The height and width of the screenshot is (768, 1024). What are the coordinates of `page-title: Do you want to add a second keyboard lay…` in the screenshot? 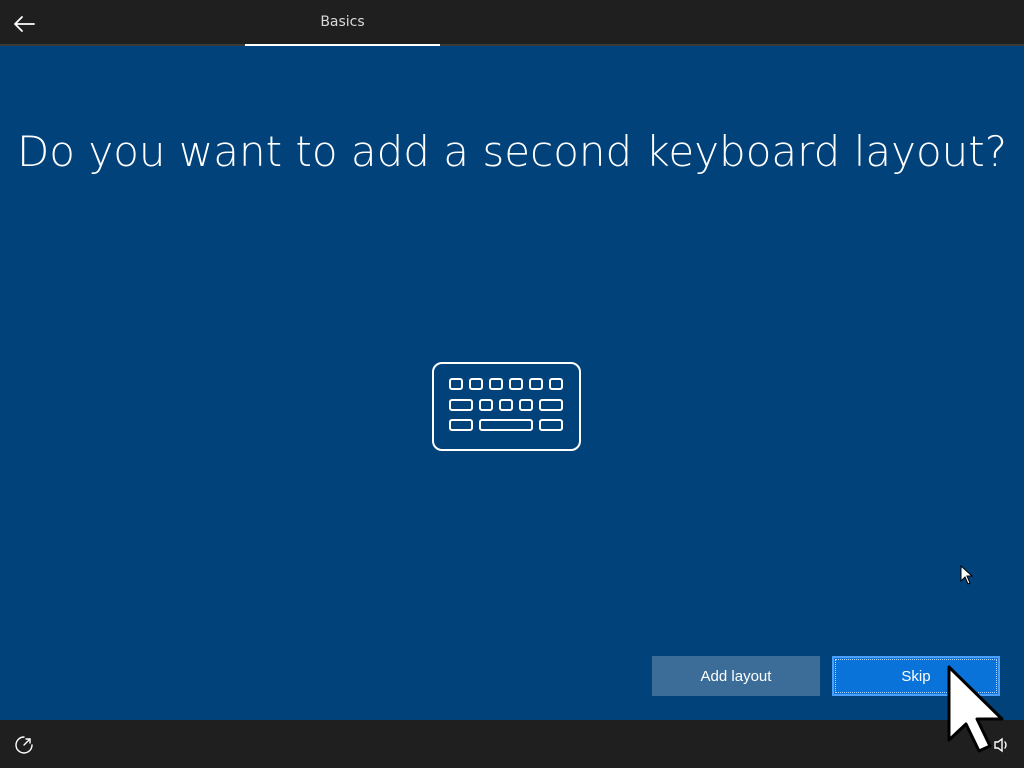 It's located at (512, 151).